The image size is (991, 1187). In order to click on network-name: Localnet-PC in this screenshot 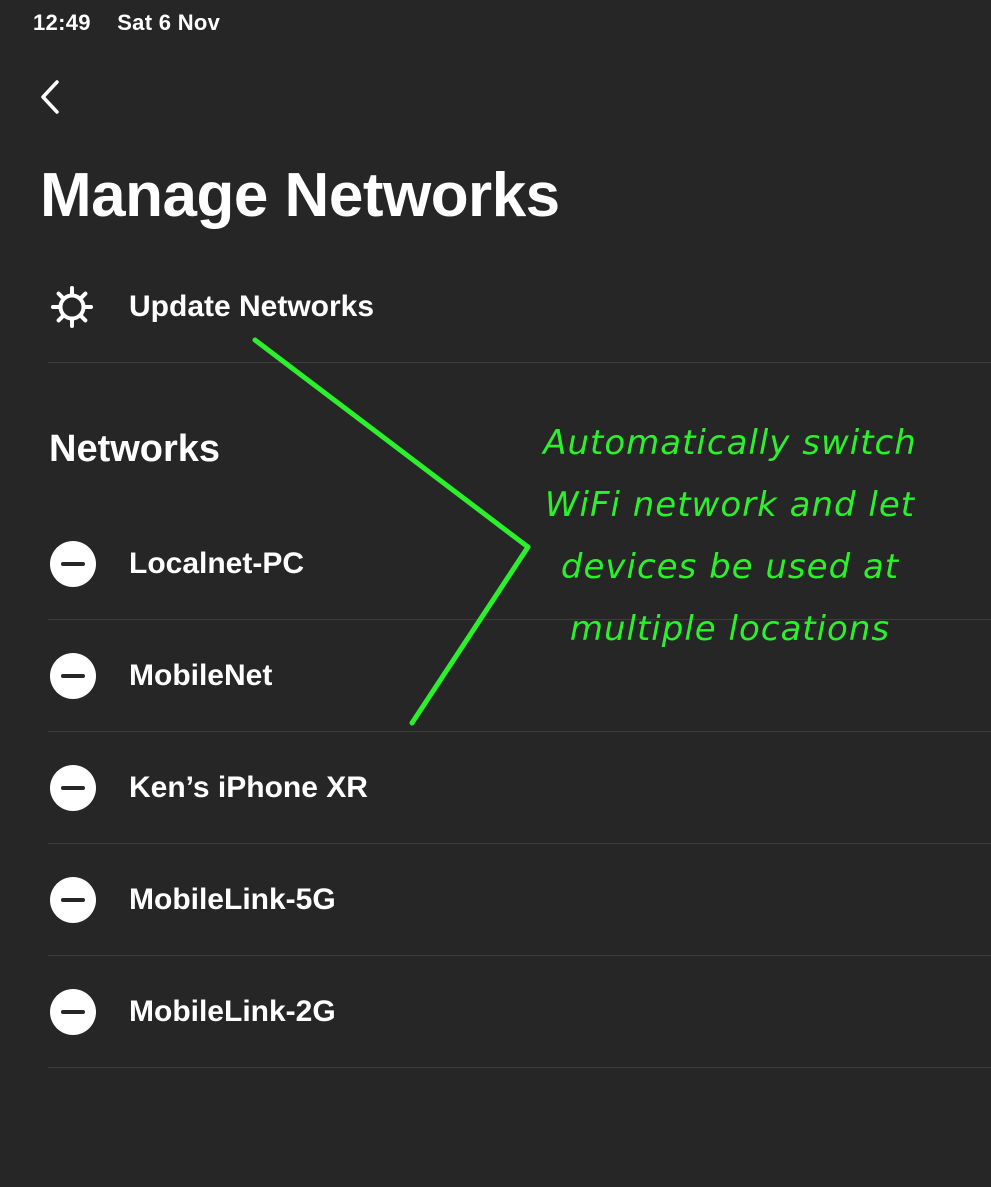, I will do `click(217, 563)`.